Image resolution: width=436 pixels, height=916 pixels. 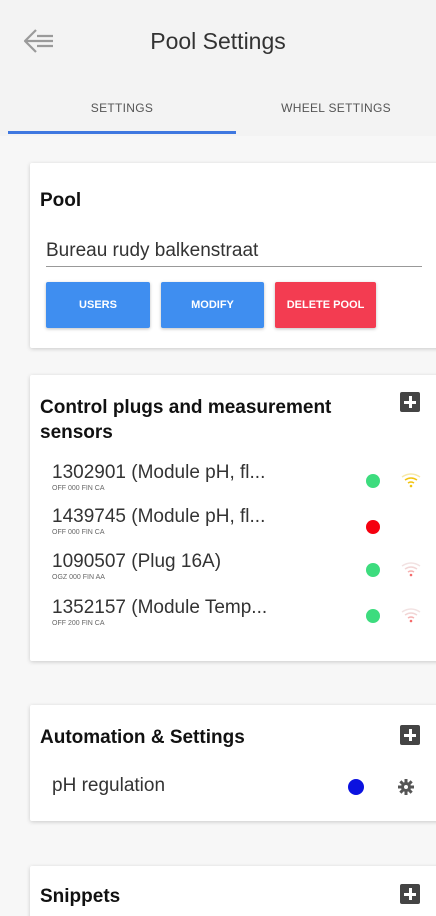 I want to click on status-dot-red, so click(x=373, y=527).